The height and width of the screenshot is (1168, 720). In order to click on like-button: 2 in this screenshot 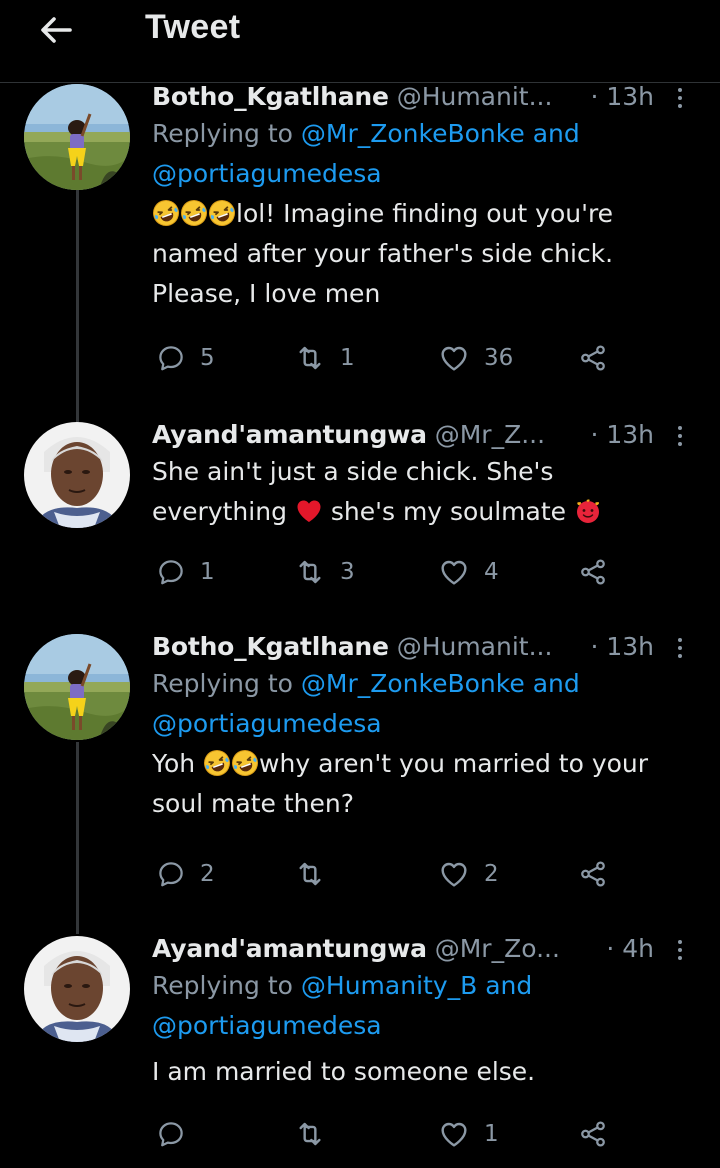, I will do `click(468, 874)`.